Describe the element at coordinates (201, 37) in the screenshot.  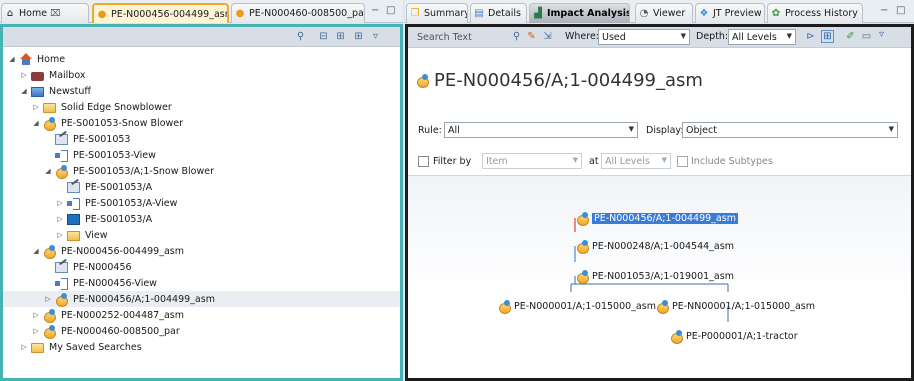
I see `navigator-toolbar: ⚲ ⊟ ⊞ ⊞ ▿` at that location.